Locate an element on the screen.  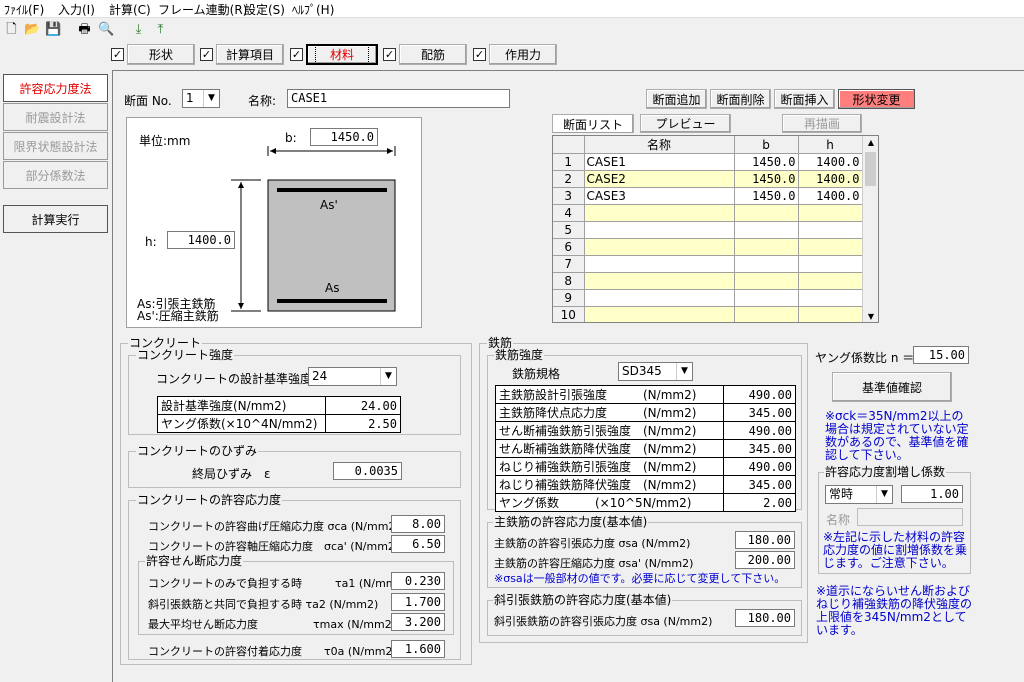
table-row: 4 is located at coordinates (708, 213).